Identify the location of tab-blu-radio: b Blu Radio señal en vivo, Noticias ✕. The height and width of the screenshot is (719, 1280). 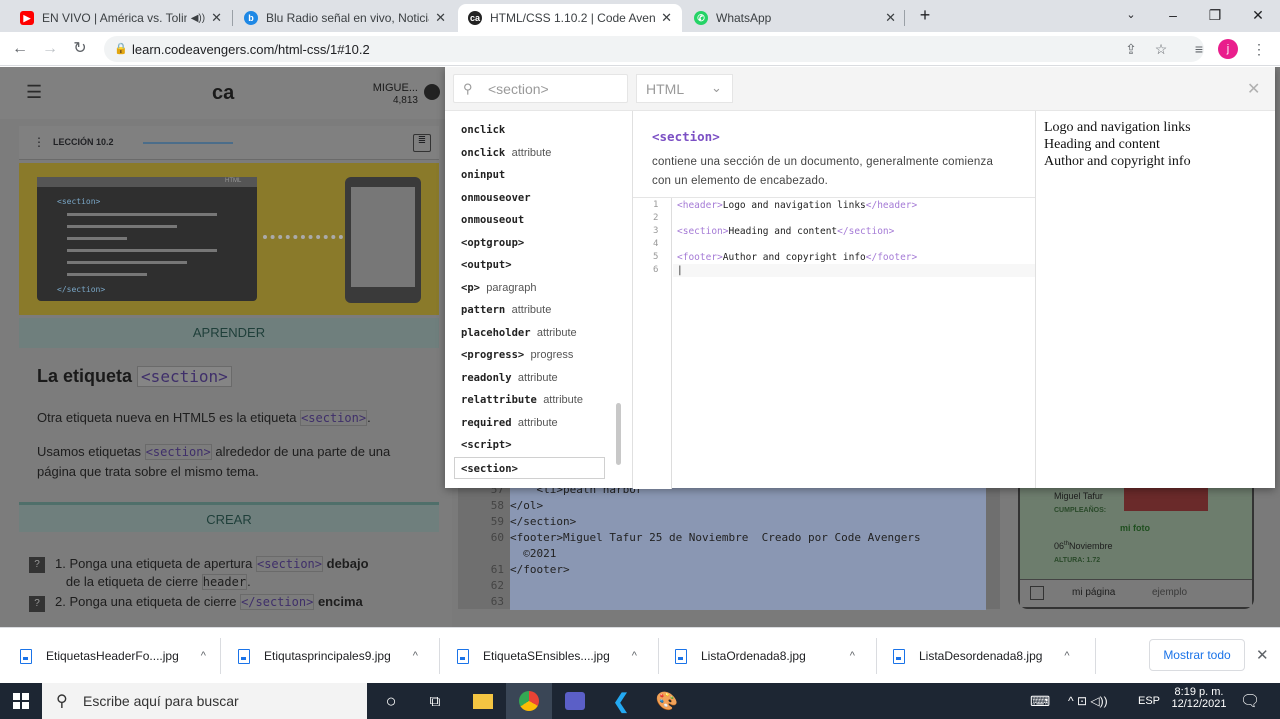
(345, 18).